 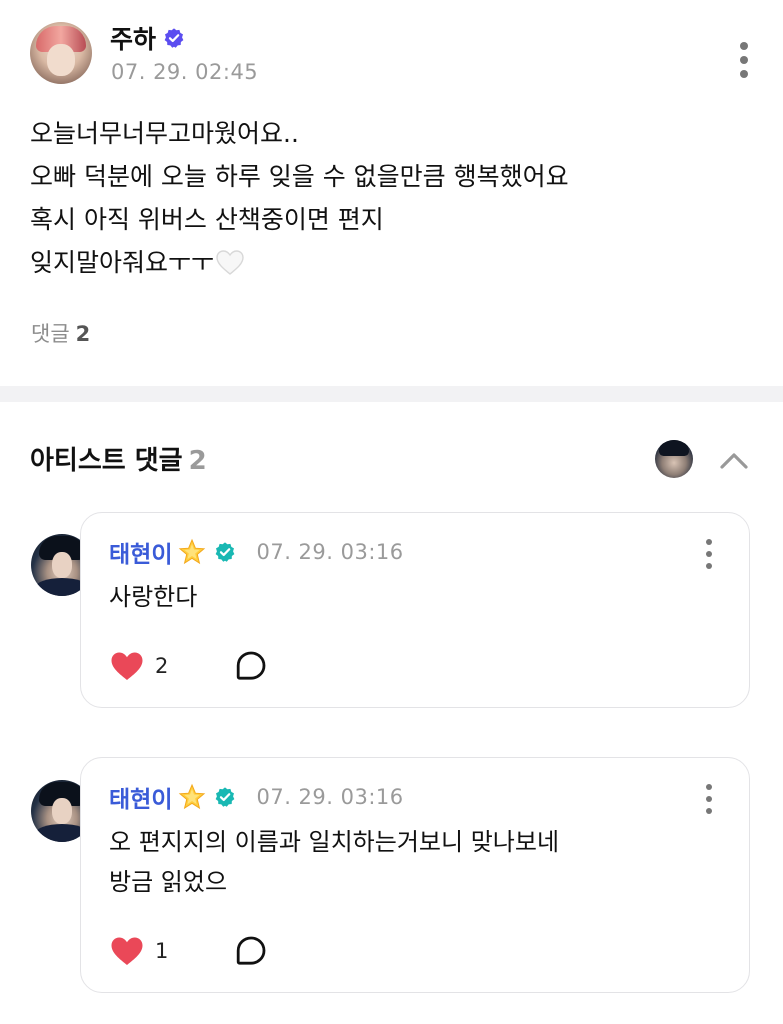 I want to click on artist-comments-header: 아티스트 댓글 2, so click(x=118, y=458).